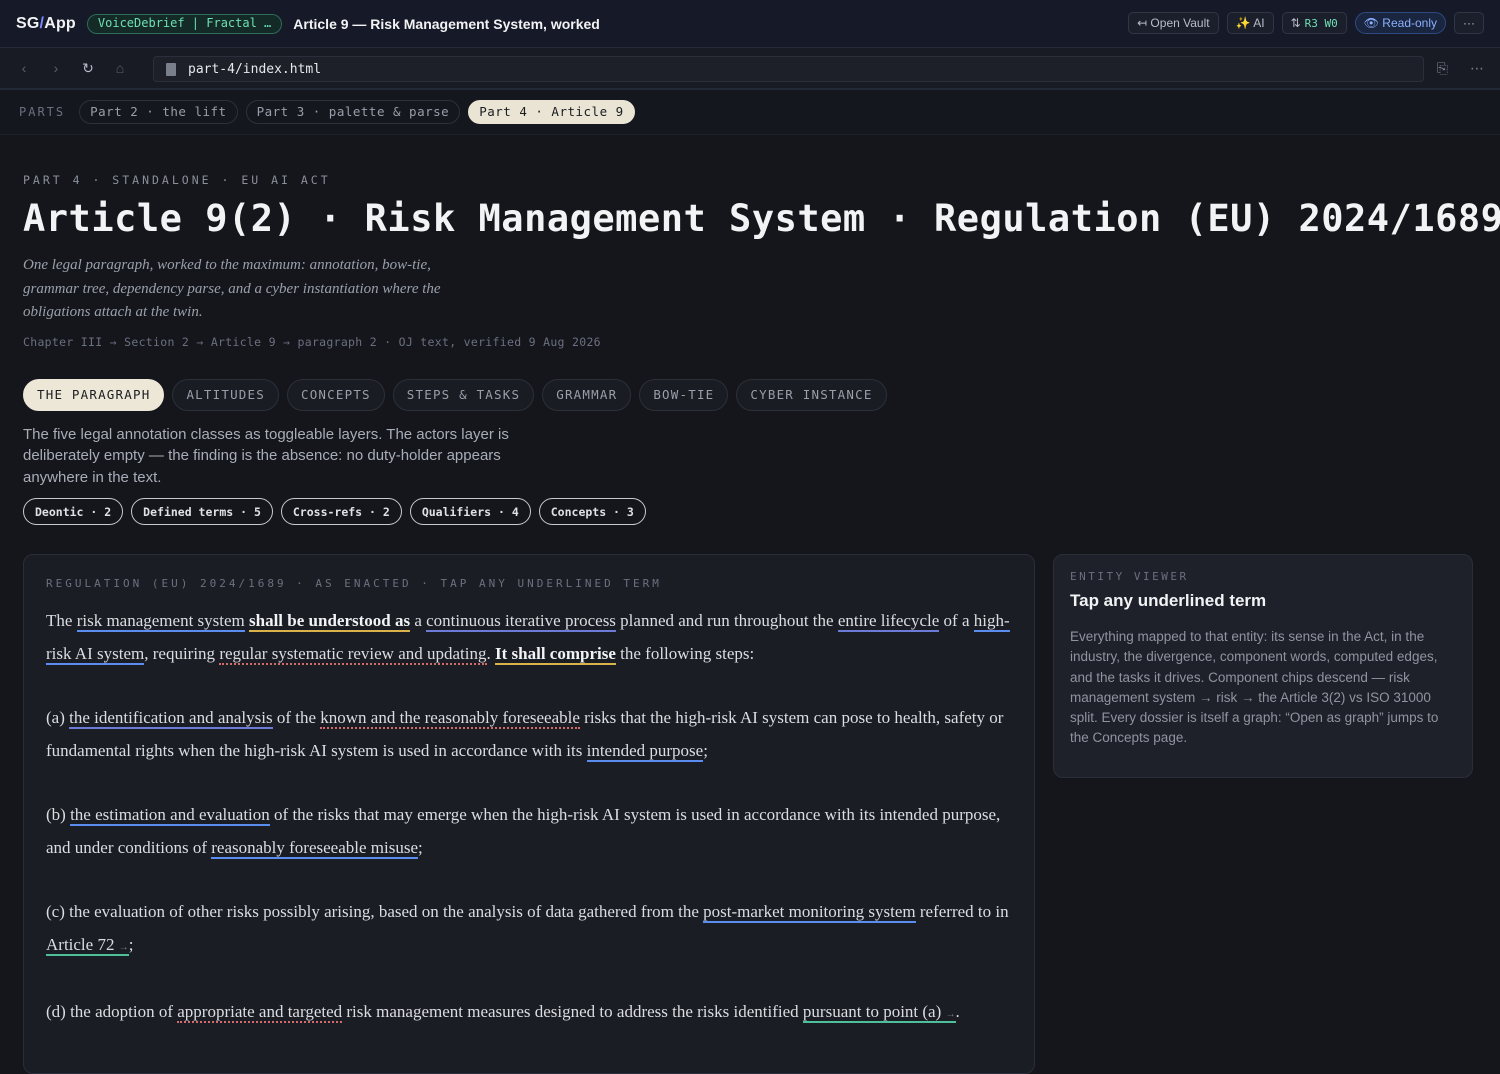  What do you see at coordinates (788, 69) in the screenshot?
I see `url-field: part-4/index.html` at bounding box center [788, 69].